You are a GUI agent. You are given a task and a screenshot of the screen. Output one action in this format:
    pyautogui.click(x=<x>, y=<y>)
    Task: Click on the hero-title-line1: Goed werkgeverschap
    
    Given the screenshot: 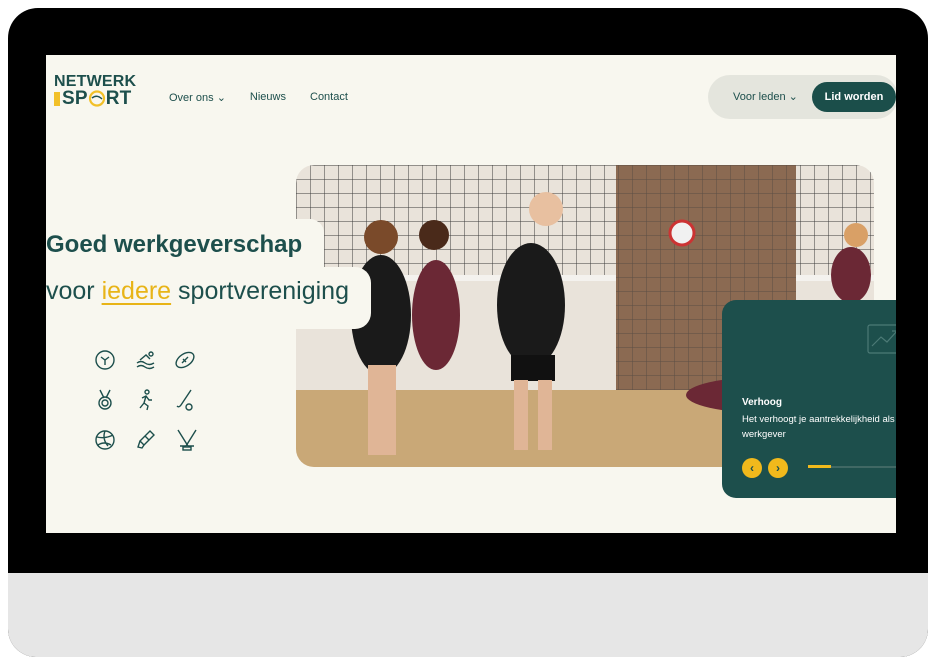 What is the action you would take?
    pyautogui.click(x=185, y=243)
    